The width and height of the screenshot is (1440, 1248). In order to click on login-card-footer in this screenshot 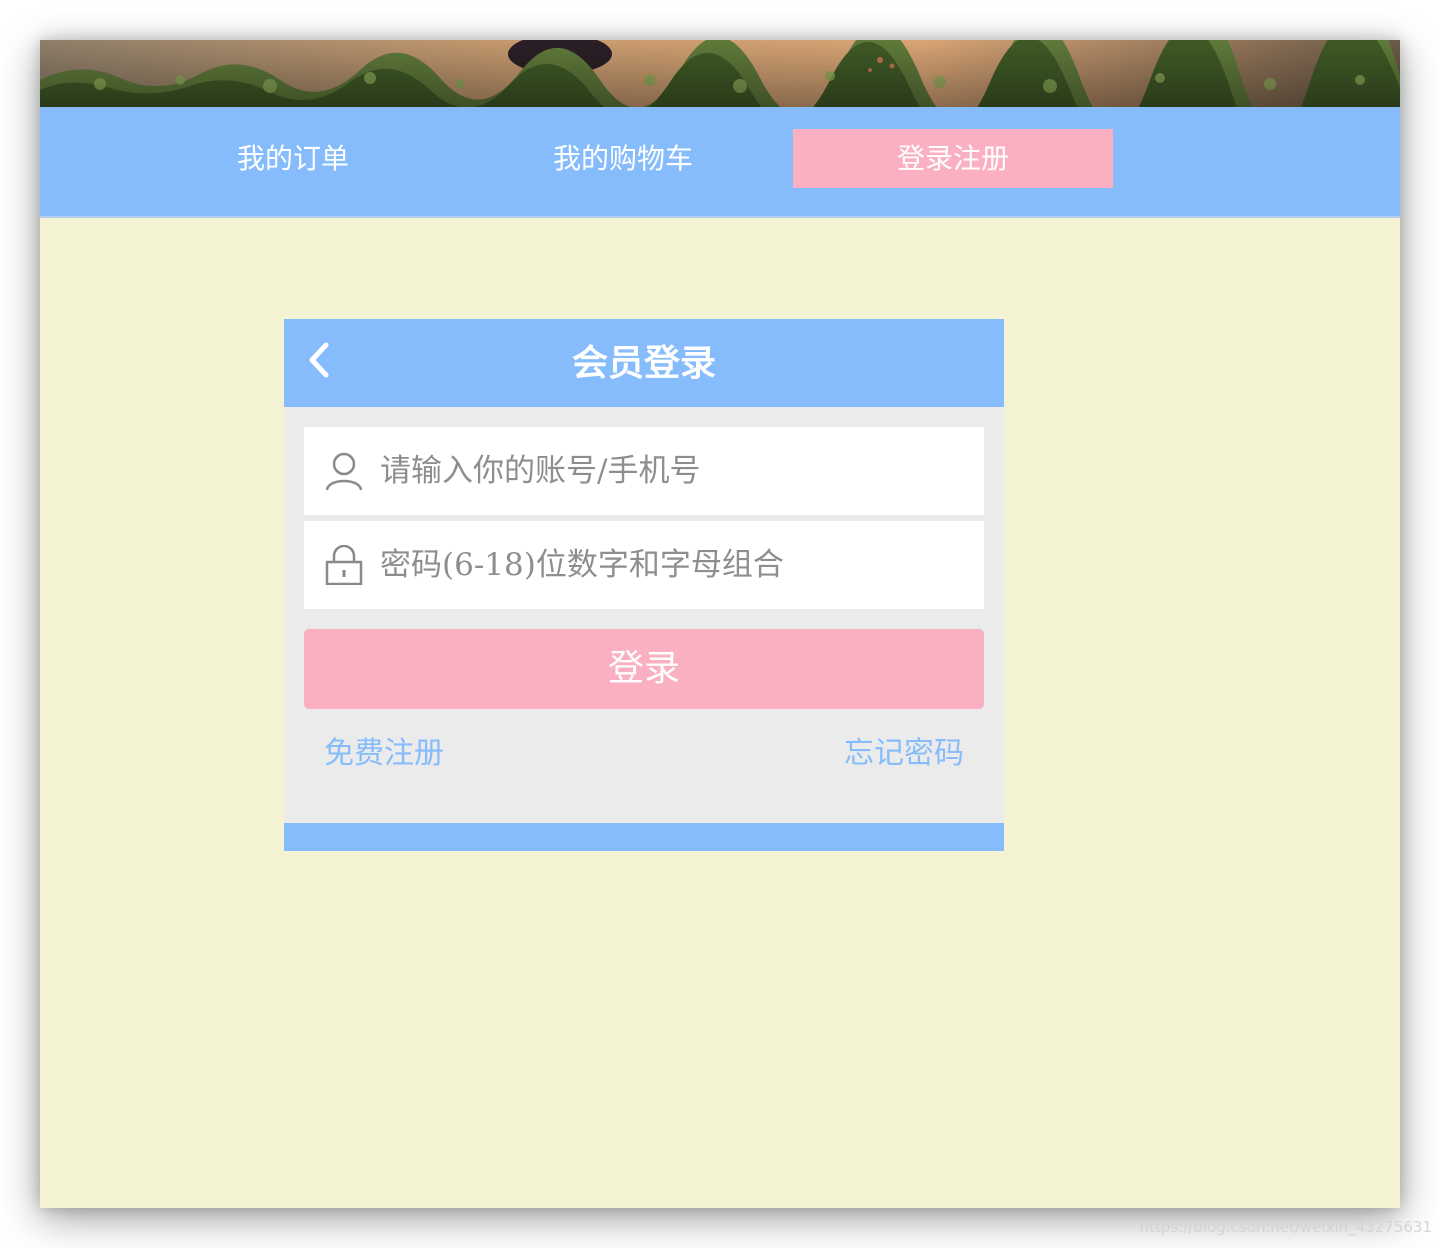, I will do `click(644, 837)`.